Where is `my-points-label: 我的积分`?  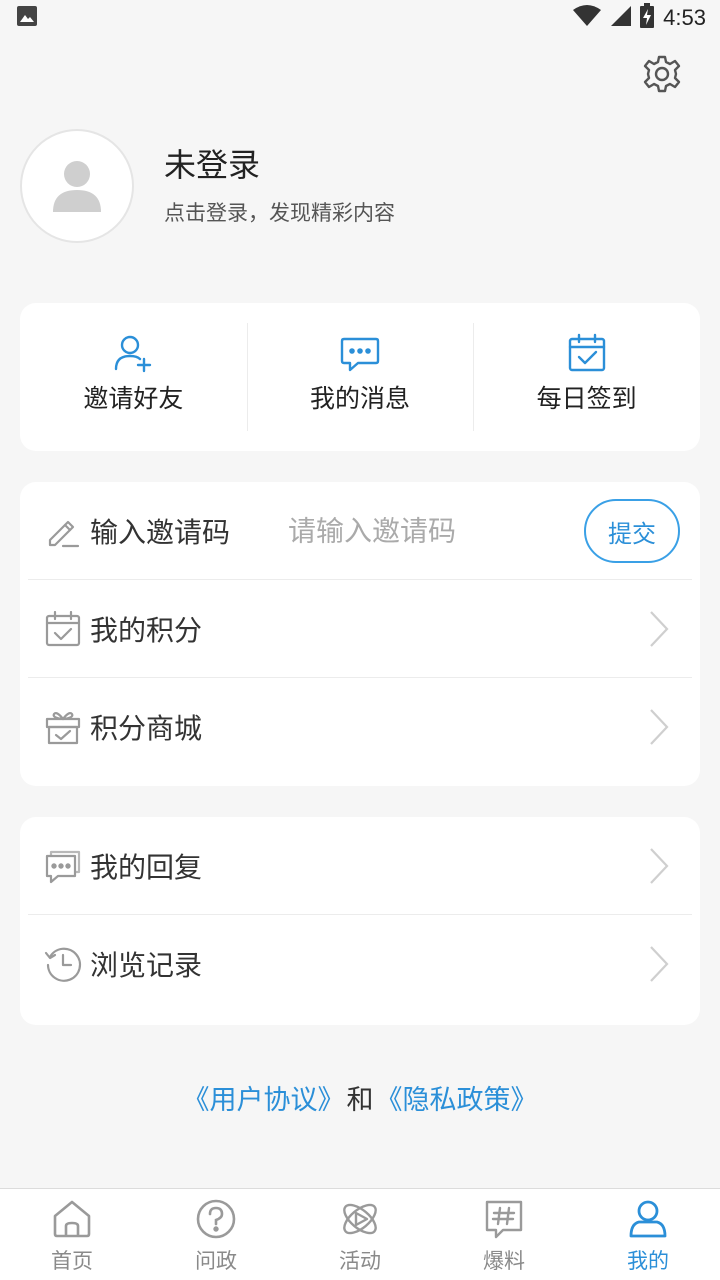
my-points-label: 我的积分 is located at coordinates (146, 630).